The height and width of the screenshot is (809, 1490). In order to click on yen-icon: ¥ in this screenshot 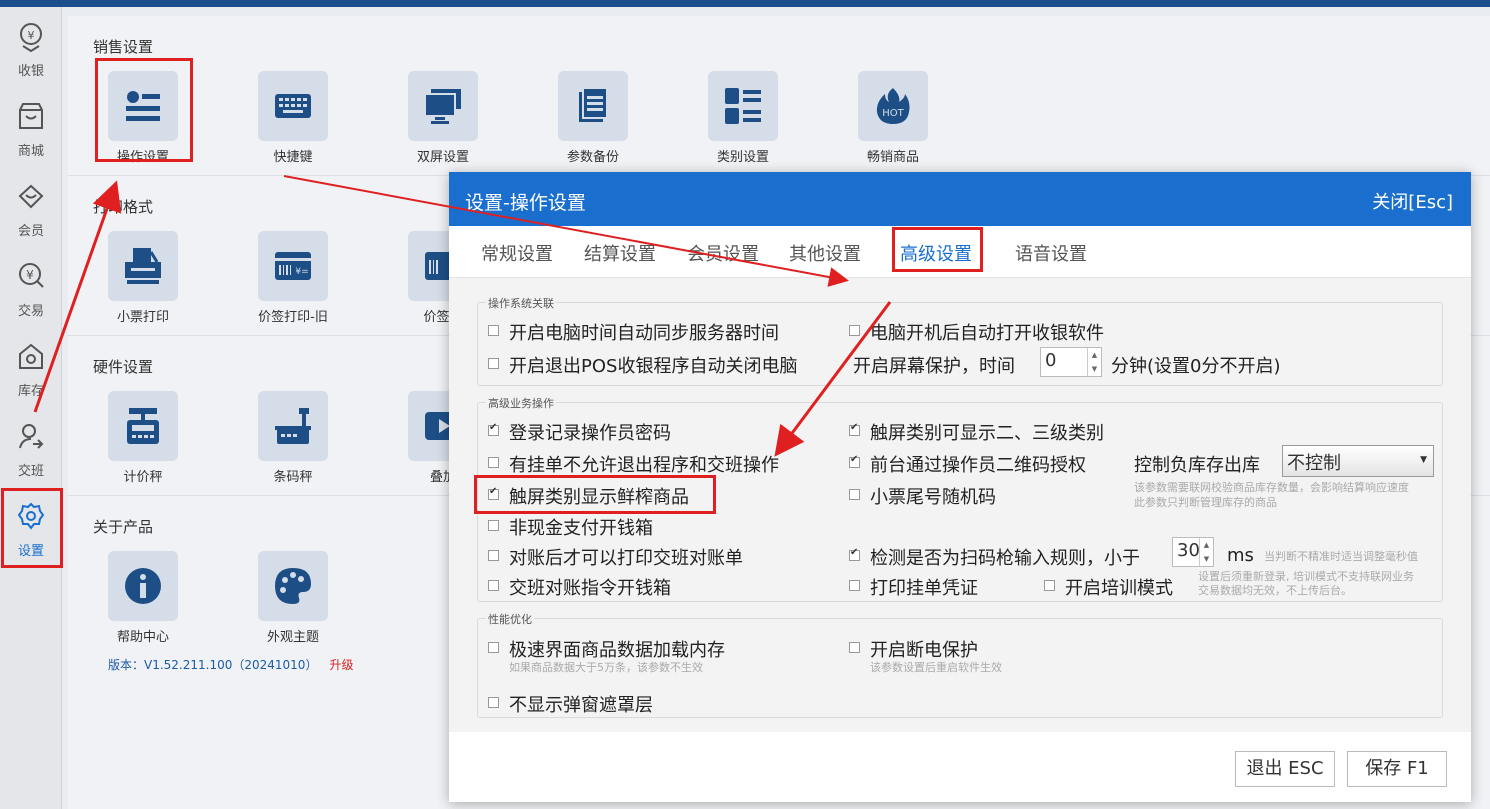, I will do `click(31, 275)`.